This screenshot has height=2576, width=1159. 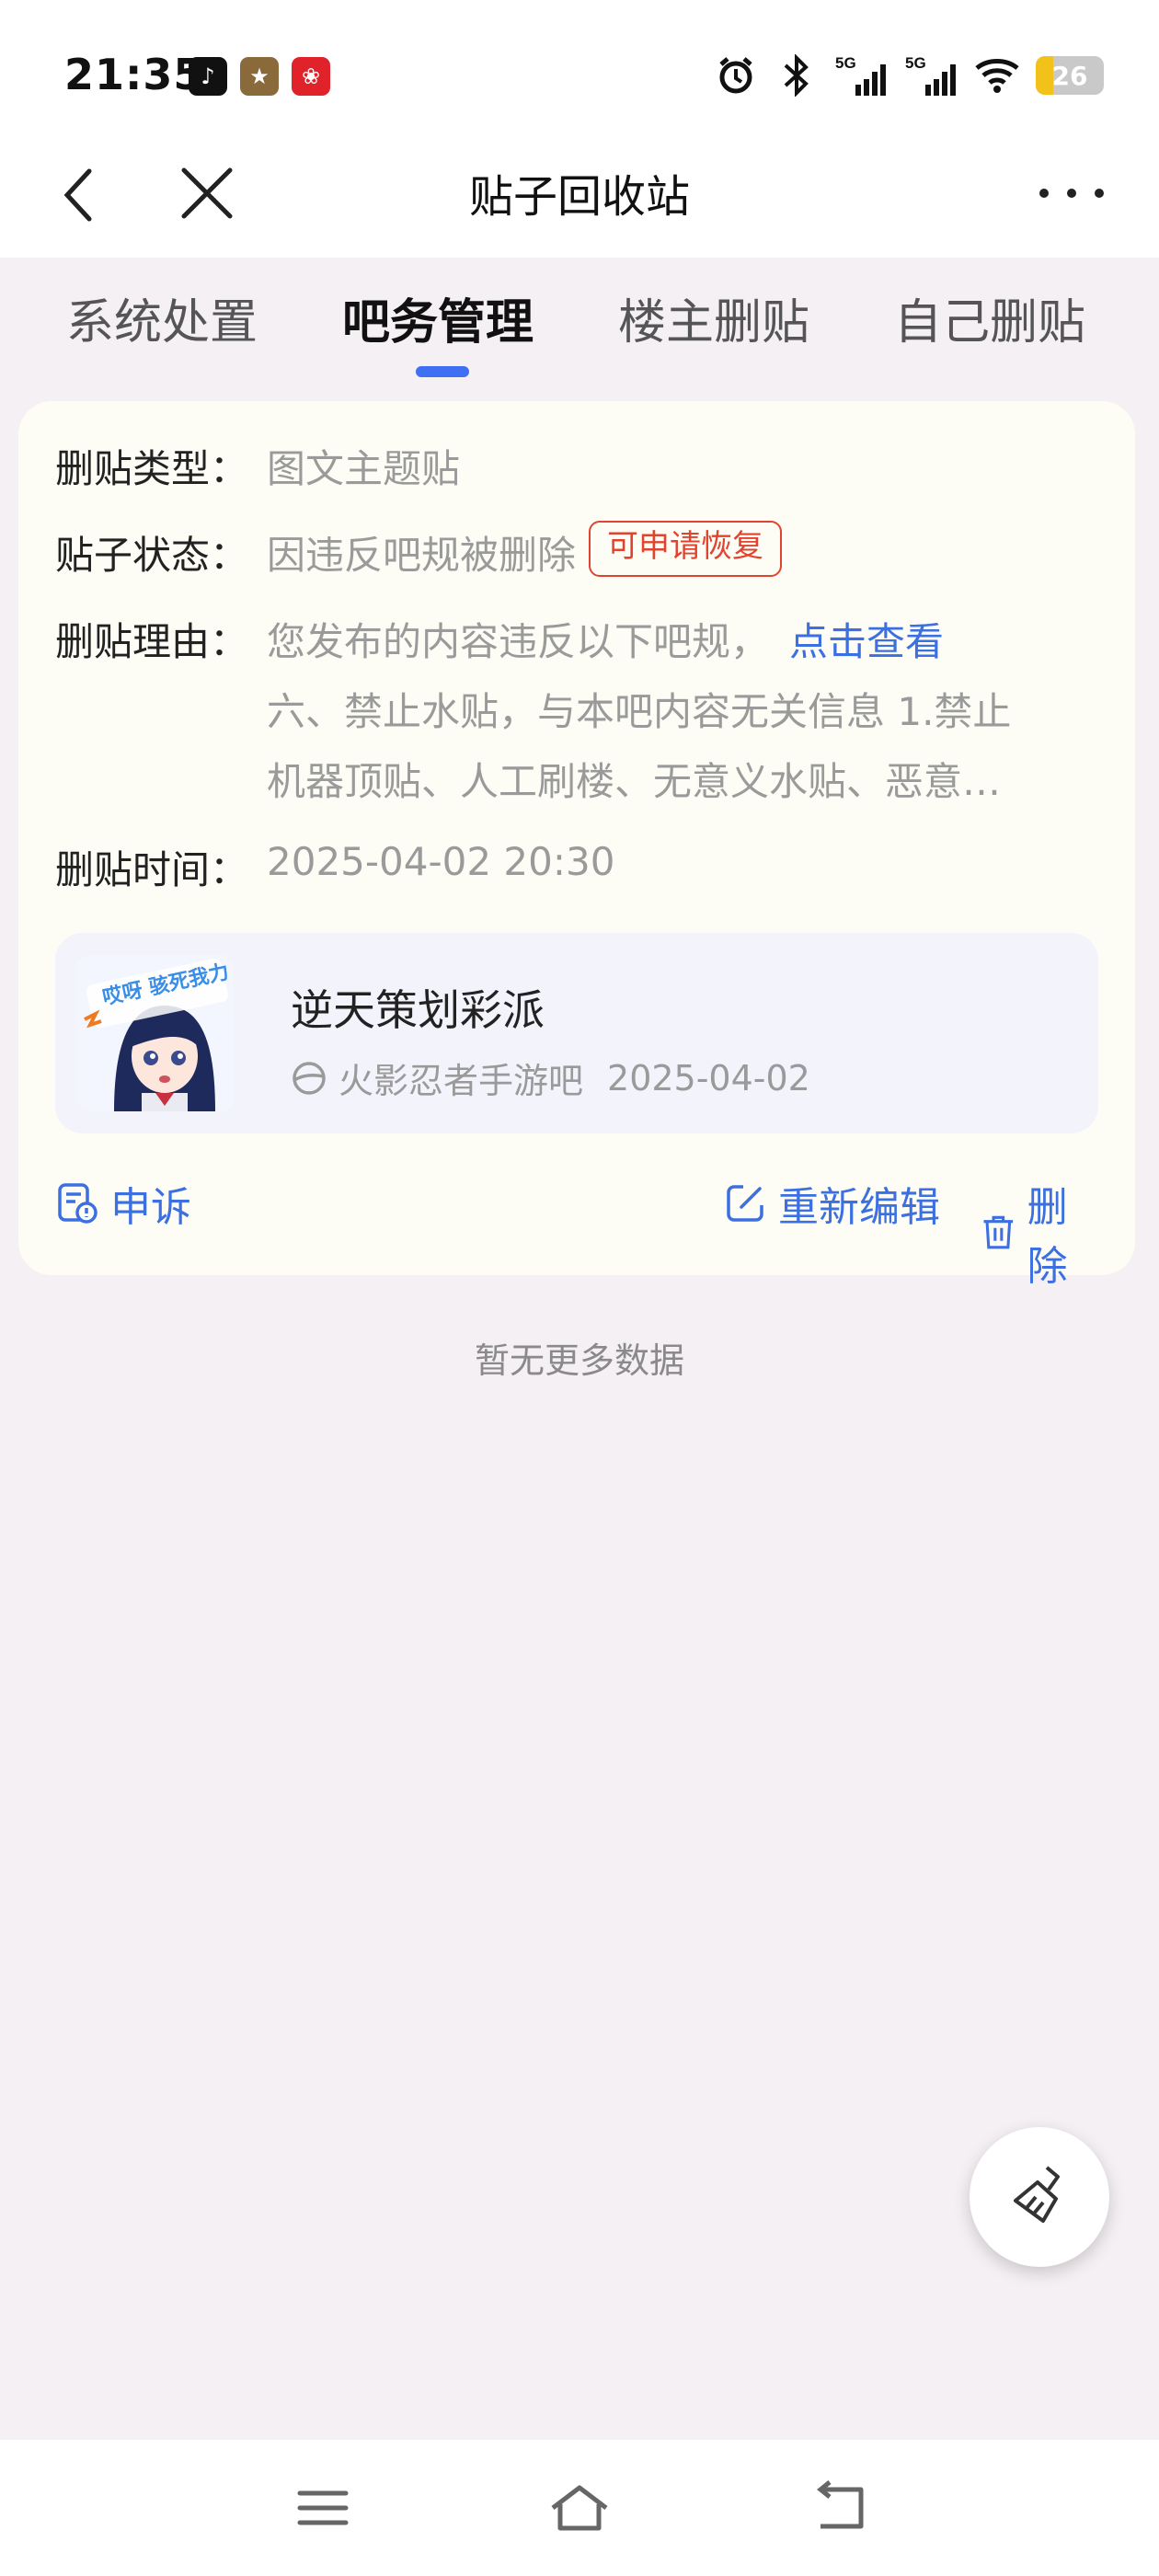 I want to click on delete-reason-row: 删贴理由： 您发布的内容违反以下吧规， 点击查看, so click(x=499, y=639).